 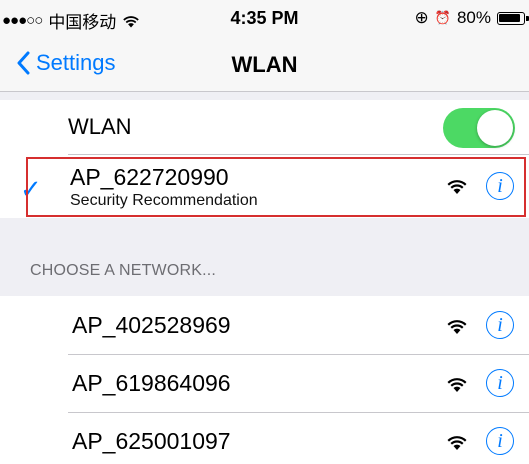 What do you see at coordinates (149, 177) in the screenshot?
I see `connected-network-name: AP_622720990` at bounding box center [149, 177].